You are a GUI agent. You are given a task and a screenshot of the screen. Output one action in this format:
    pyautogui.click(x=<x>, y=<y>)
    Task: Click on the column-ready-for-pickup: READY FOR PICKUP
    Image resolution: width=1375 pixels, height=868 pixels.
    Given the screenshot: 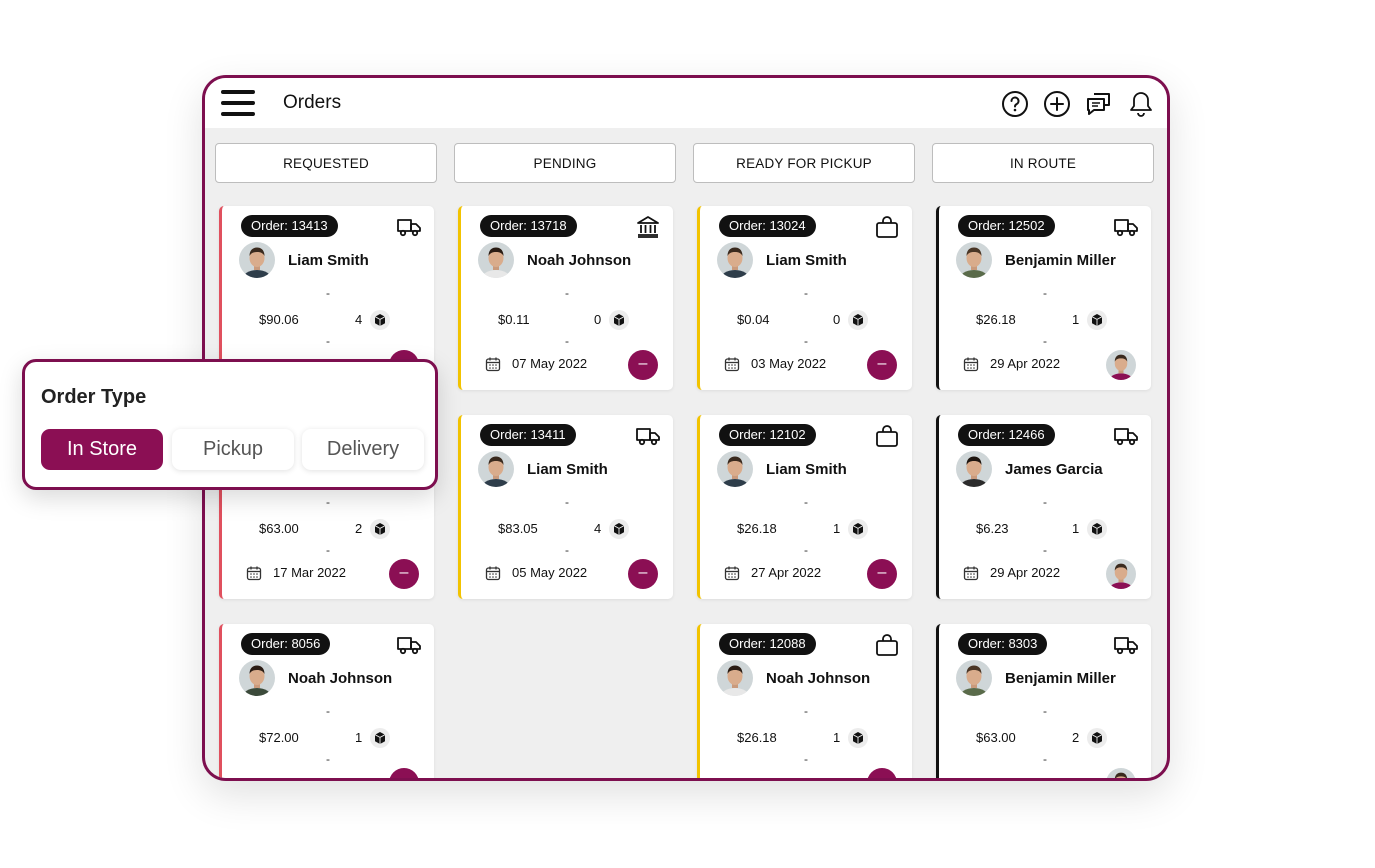 What is the action you would take?
    pyautogui.click(x=804, y=163)
    